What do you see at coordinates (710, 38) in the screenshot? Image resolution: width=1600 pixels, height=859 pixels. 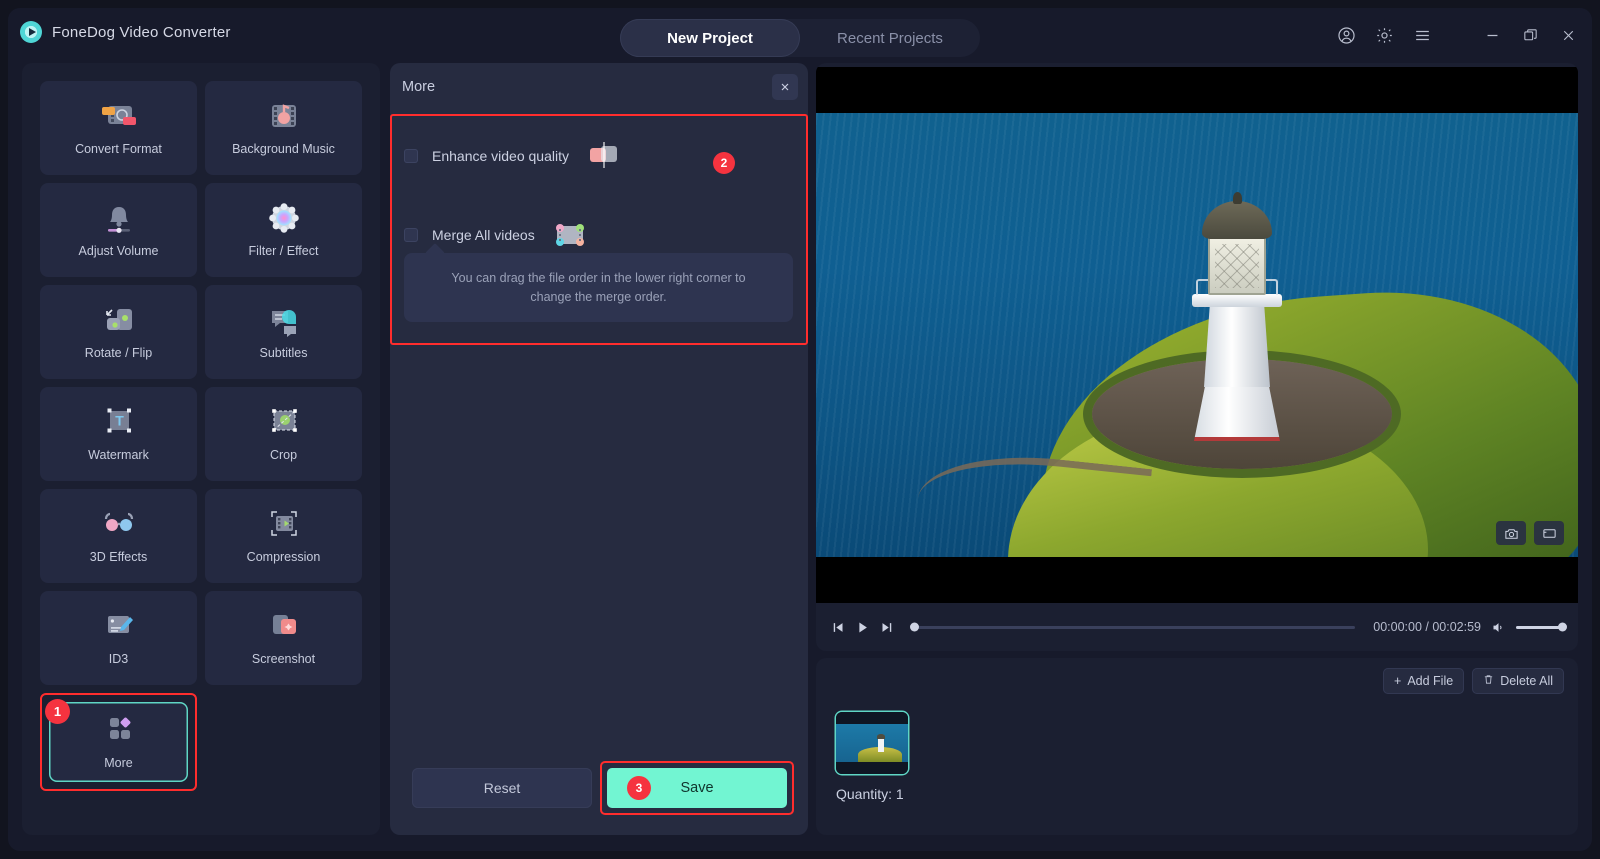 I see `tab-new-project: New Project` at bounding box center [710, 38].